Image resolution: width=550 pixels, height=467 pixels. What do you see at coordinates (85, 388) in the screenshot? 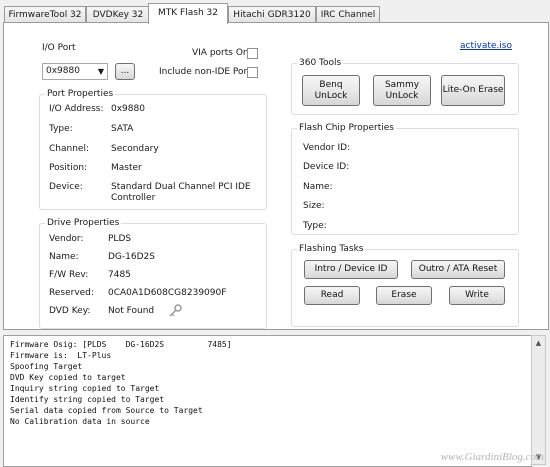
I see `log-line: Inquiry string copied to Target` at bounding box center [85, 388].